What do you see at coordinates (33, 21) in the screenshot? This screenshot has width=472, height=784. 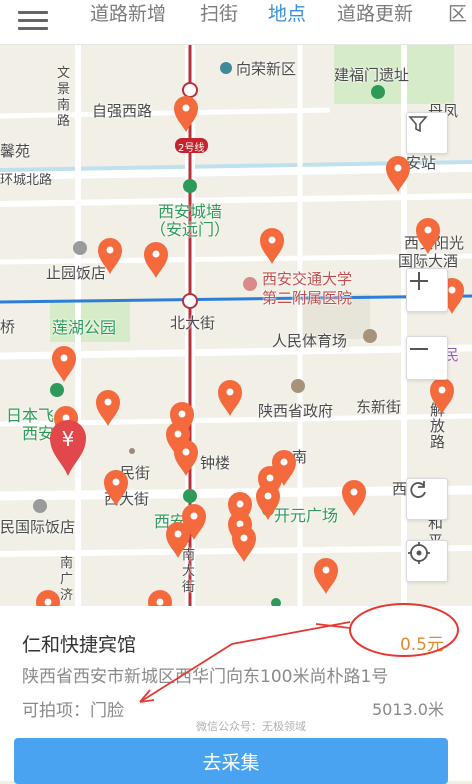 I see `menu-icon` at bounding box center [33, 21].